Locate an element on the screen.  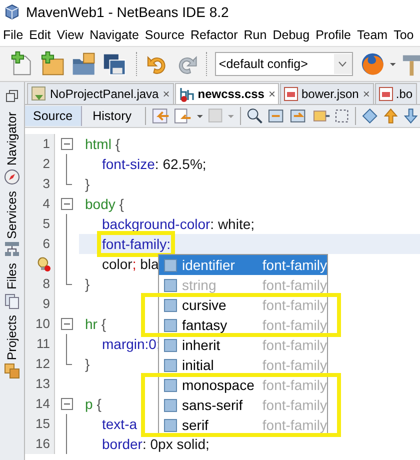
completion-item: initial font-family is located at coordinates (243, 365).